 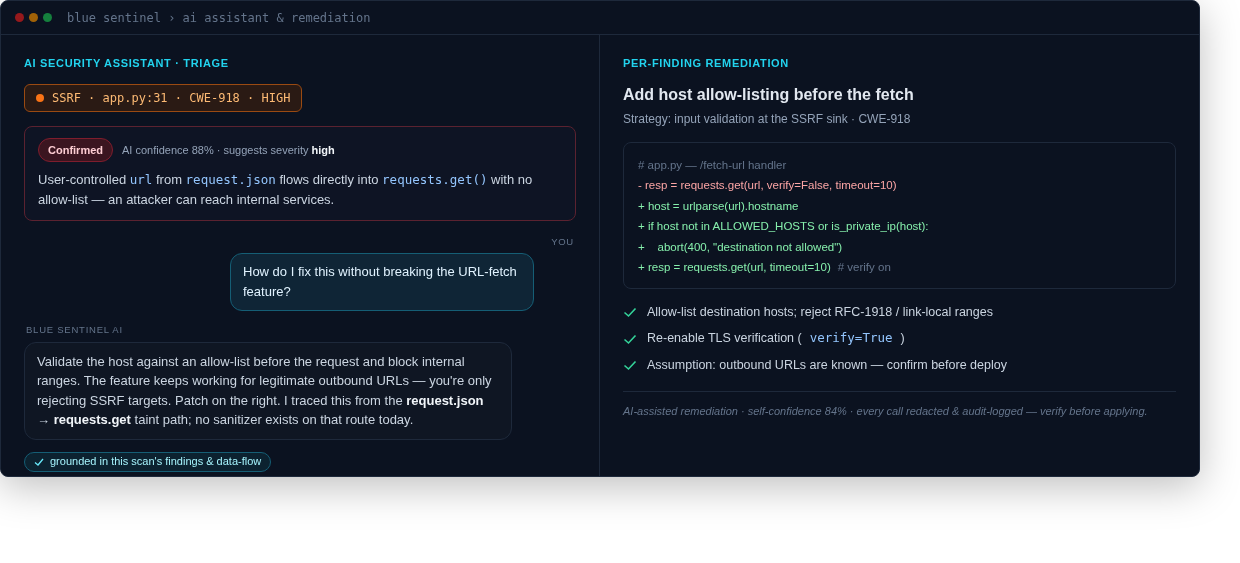 I want to click on section-heading: AI SECURITY ASSISTANT · TRIAGE, so click(x=127, y=63).